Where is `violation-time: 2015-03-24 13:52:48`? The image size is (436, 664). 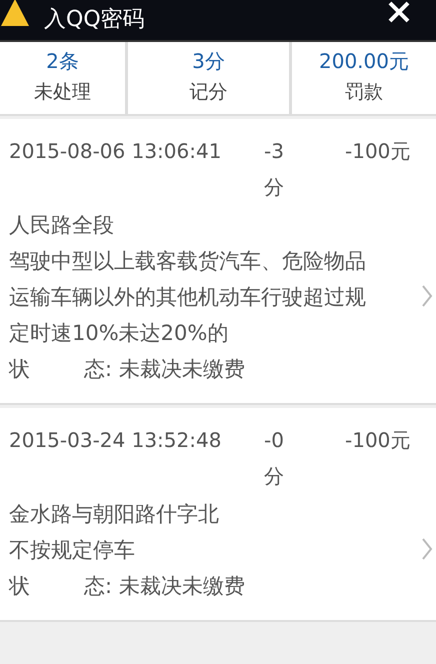 violation-time: 2015-03-24 13:52:48 is located at coordinates (115, 440).